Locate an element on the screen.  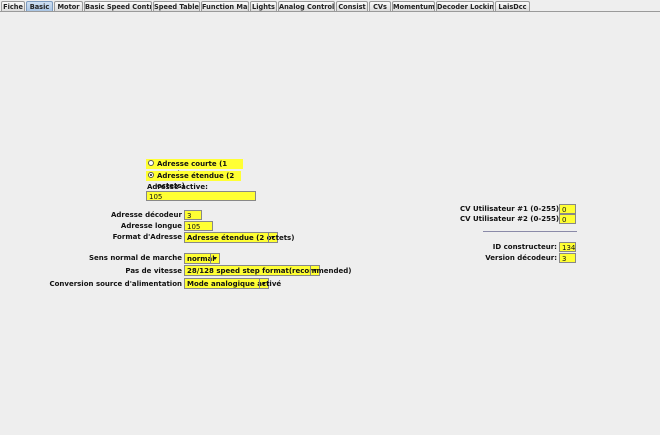
active-address-field: 105 is located at coordinates (201, 196).